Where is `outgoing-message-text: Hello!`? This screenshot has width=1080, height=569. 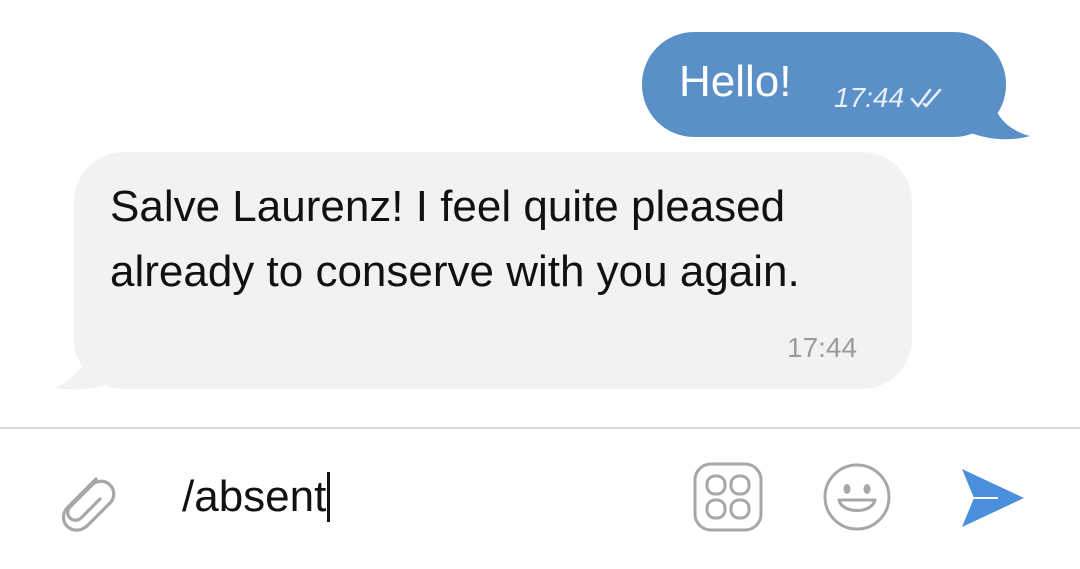
outgoing-message-text: Hello! is located at coordinates (735, 81).